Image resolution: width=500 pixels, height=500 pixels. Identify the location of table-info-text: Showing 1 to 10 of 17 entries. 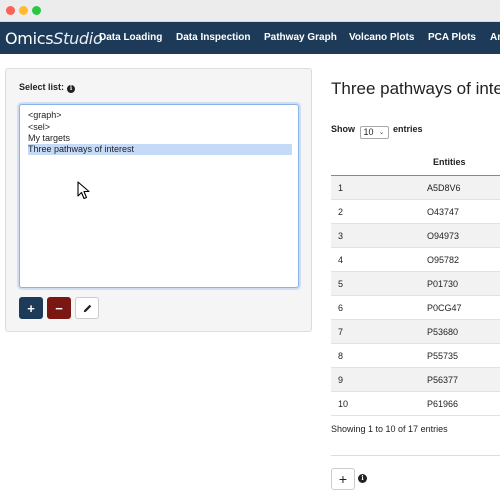
(389, 429).